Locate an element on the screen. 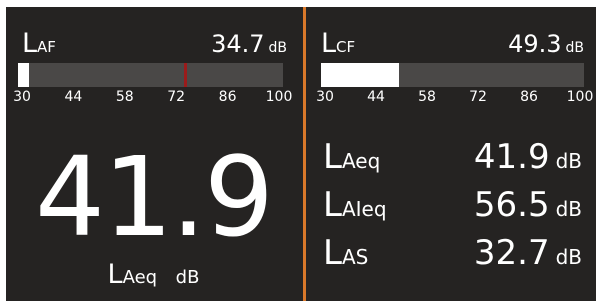 This screenshot has width=598, height=306. reading-value-number: 56.5 is located at coordinates (511, 205).